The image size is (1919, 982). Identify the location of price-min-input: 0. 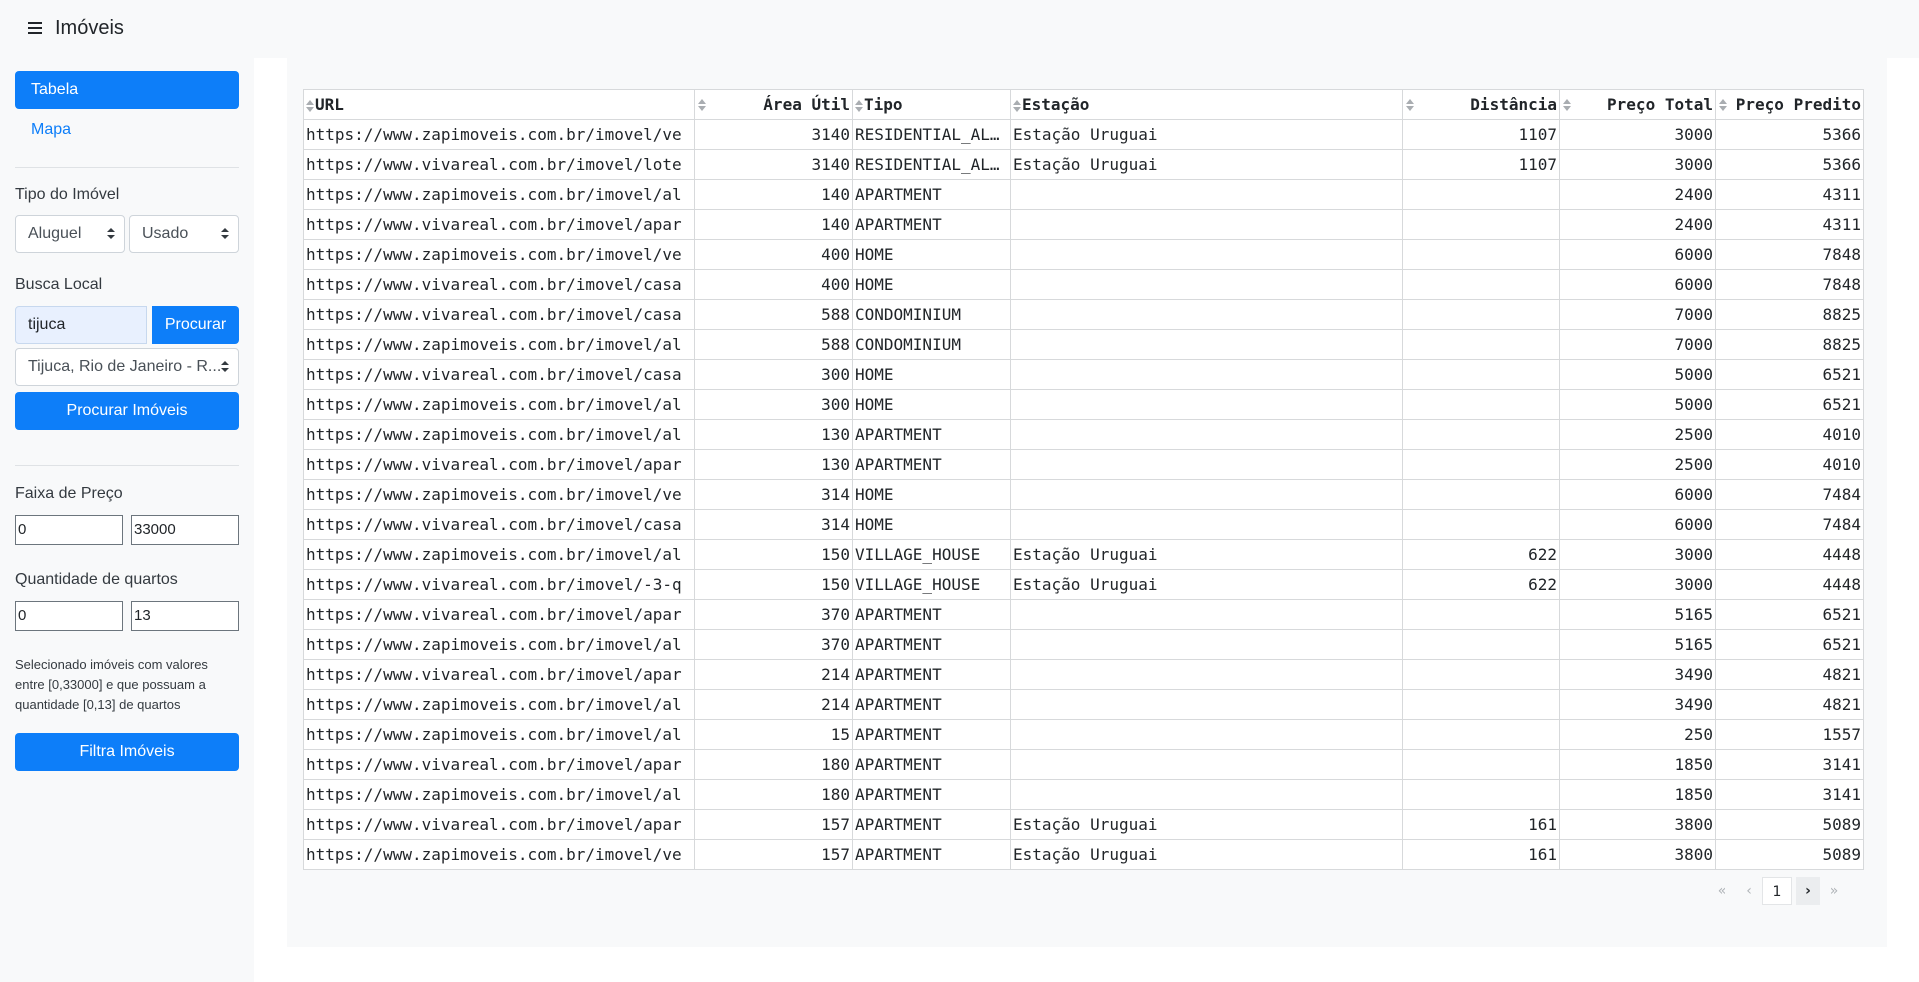
(69, 530).